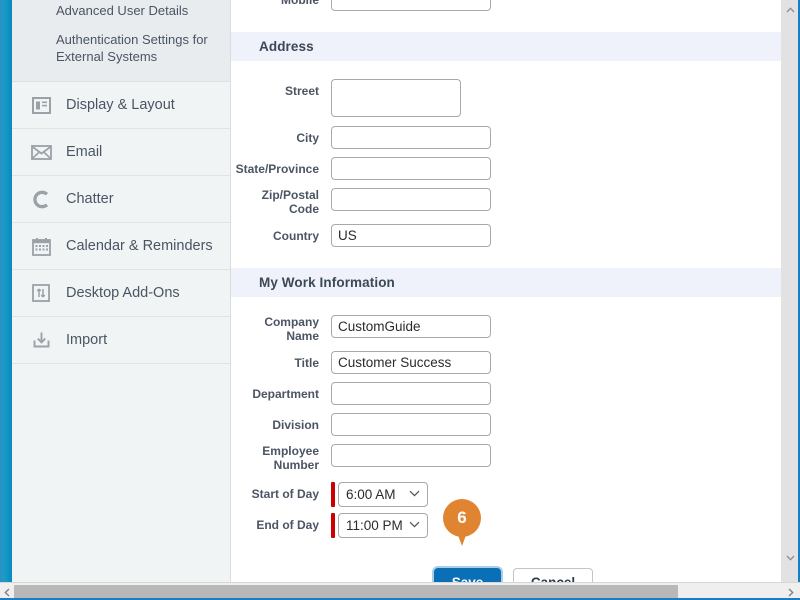  What do you see at coordinates (371, 494) in the screenshot?
I see `start-of-day-value: 6:00 AM` at bounding box center [371, 494].